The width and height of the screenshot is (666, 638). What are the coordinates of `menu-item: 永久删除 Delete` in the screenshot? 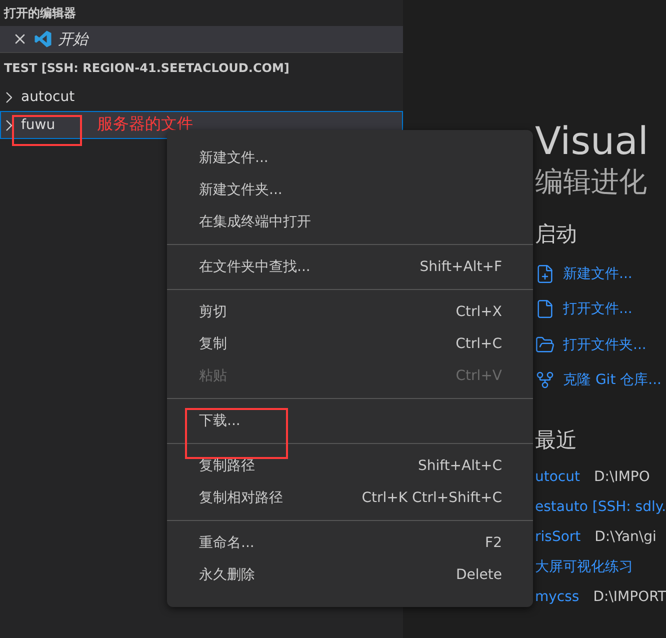 It's located at (350, 575).